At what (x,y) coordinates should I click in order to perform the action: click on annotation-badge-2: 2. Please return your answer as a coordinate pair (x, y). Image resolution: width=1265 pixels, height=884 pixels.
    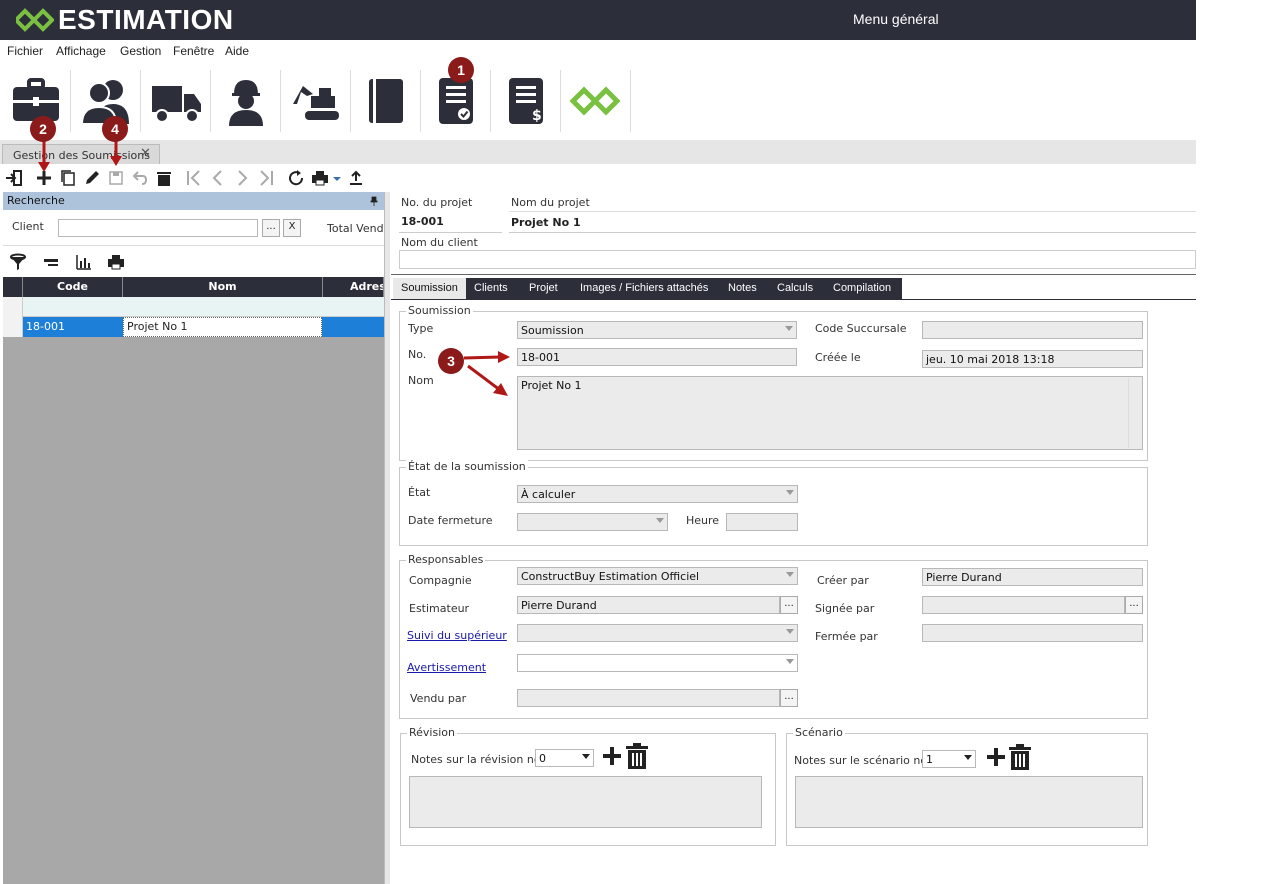
    Looking at the image, I should click on (43, 129).